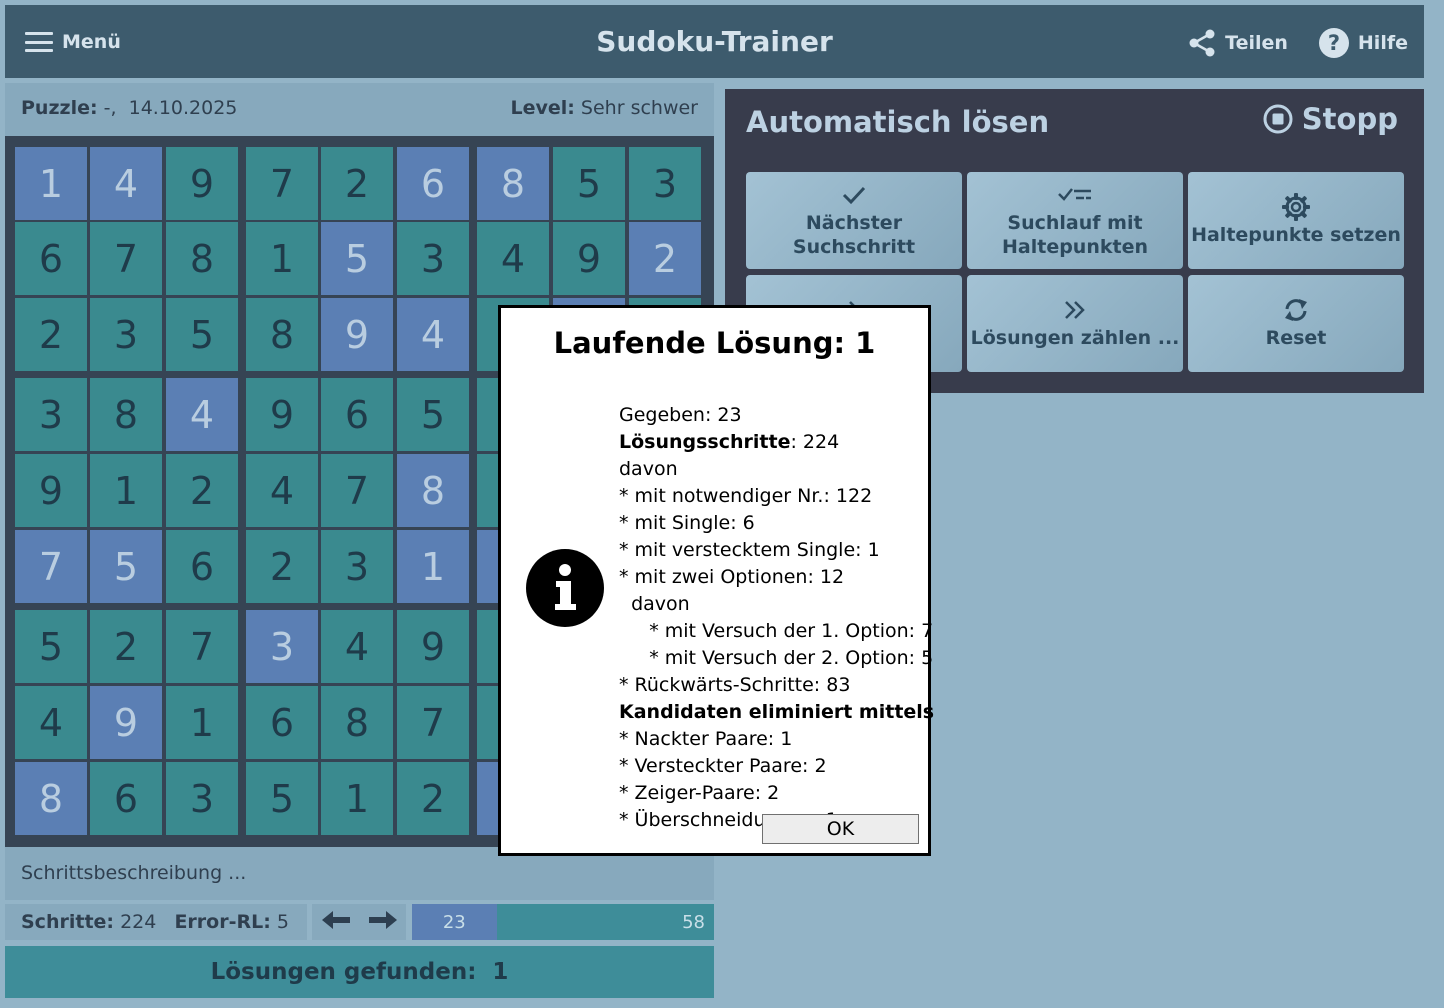  I want to click on dialog-line: davon, so click(654, 604).